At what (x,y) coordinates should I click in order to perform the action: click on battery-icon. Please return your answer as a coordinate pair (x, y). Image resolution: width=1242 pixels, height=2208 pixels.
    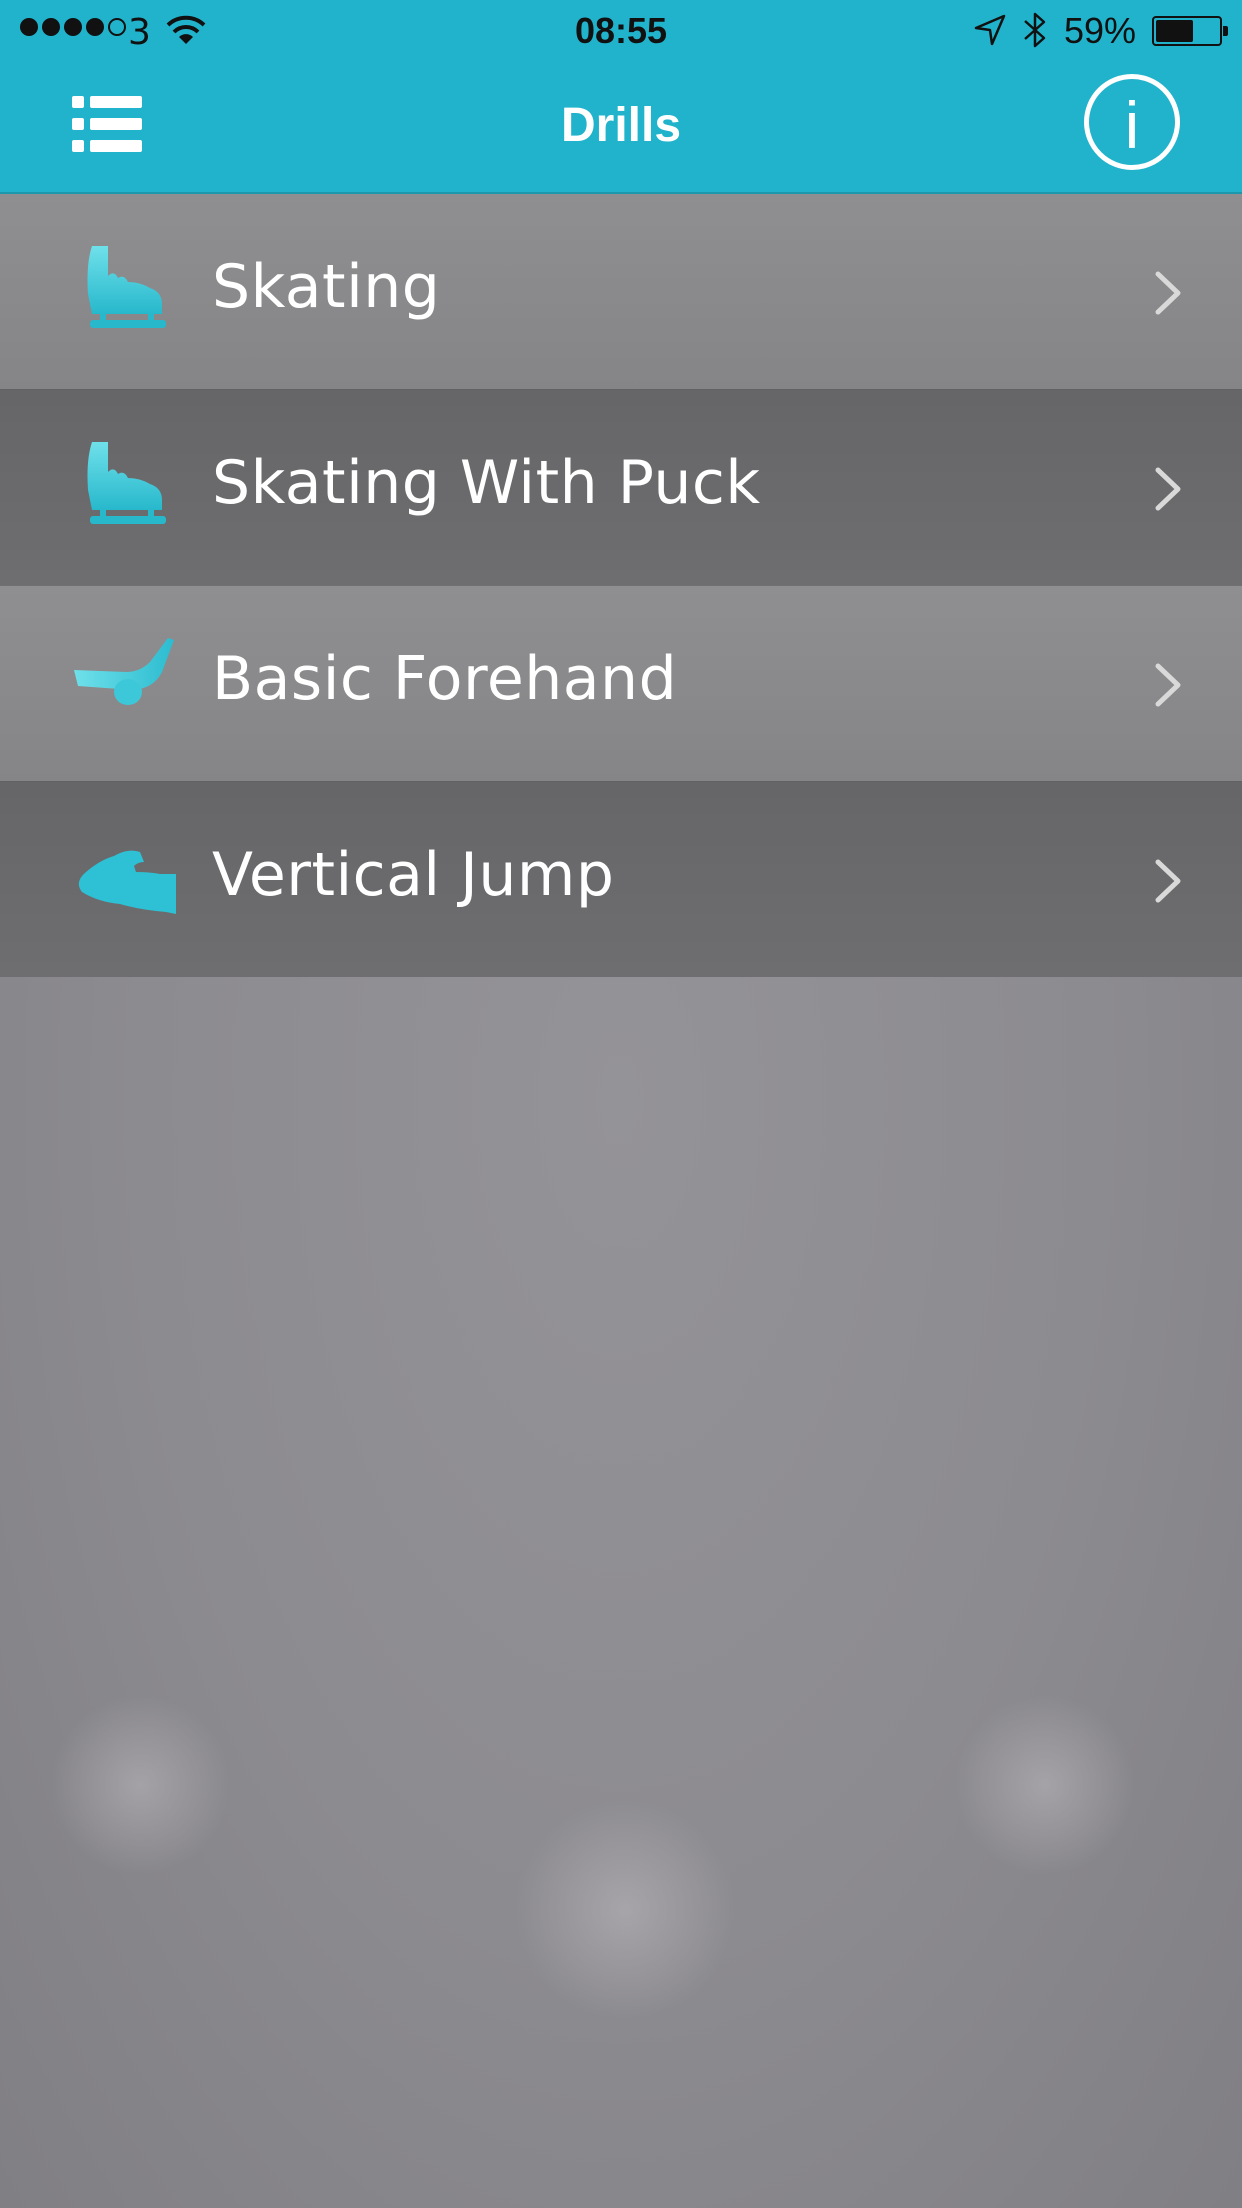
    Looking at the image, I should click on (1190, 31).